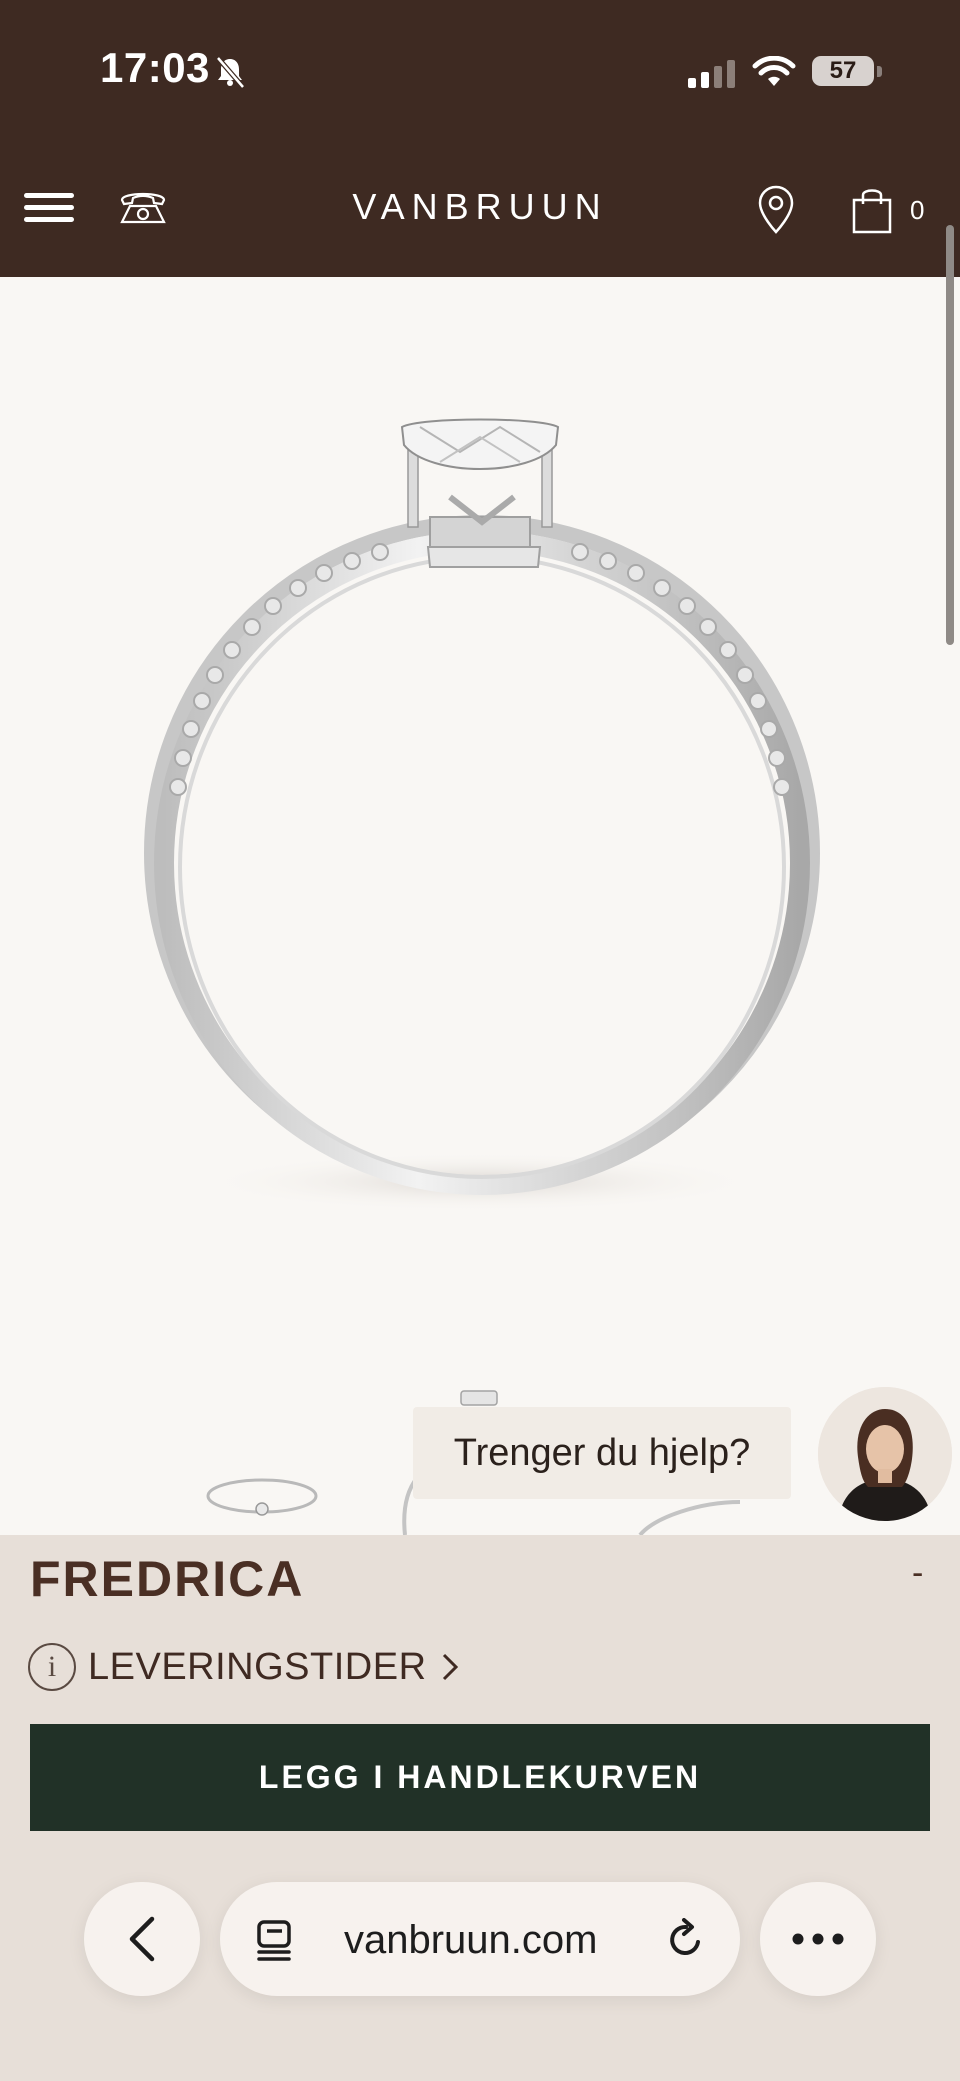 This screenshot has width=960, height=2081. I want to click on agent-portrait, so click(885, 1454).